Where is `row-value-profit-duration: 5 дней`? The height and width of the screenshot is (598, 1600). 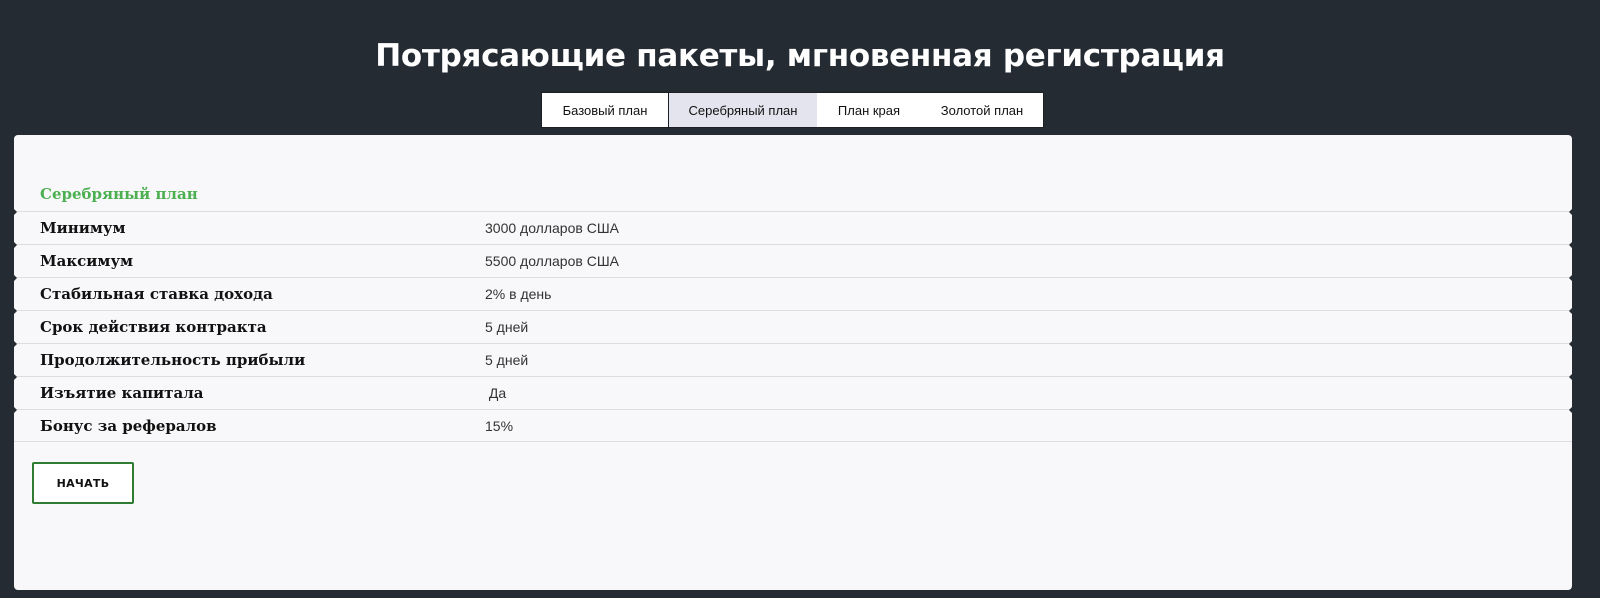
row-value-profit-duration: 5 дней is located at coordinates (507, 360).